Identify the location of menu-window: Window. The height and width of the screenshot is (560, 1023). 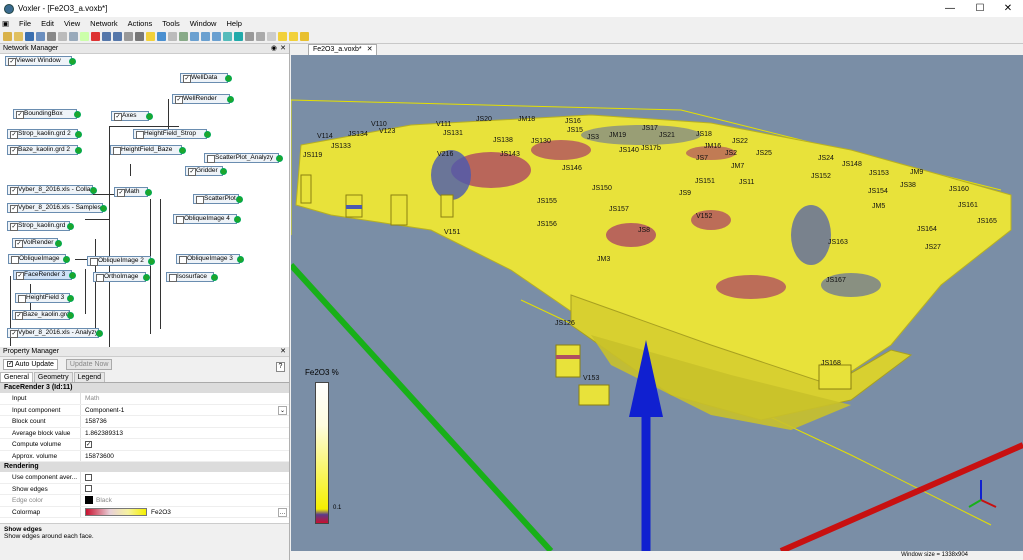
(203, 23).